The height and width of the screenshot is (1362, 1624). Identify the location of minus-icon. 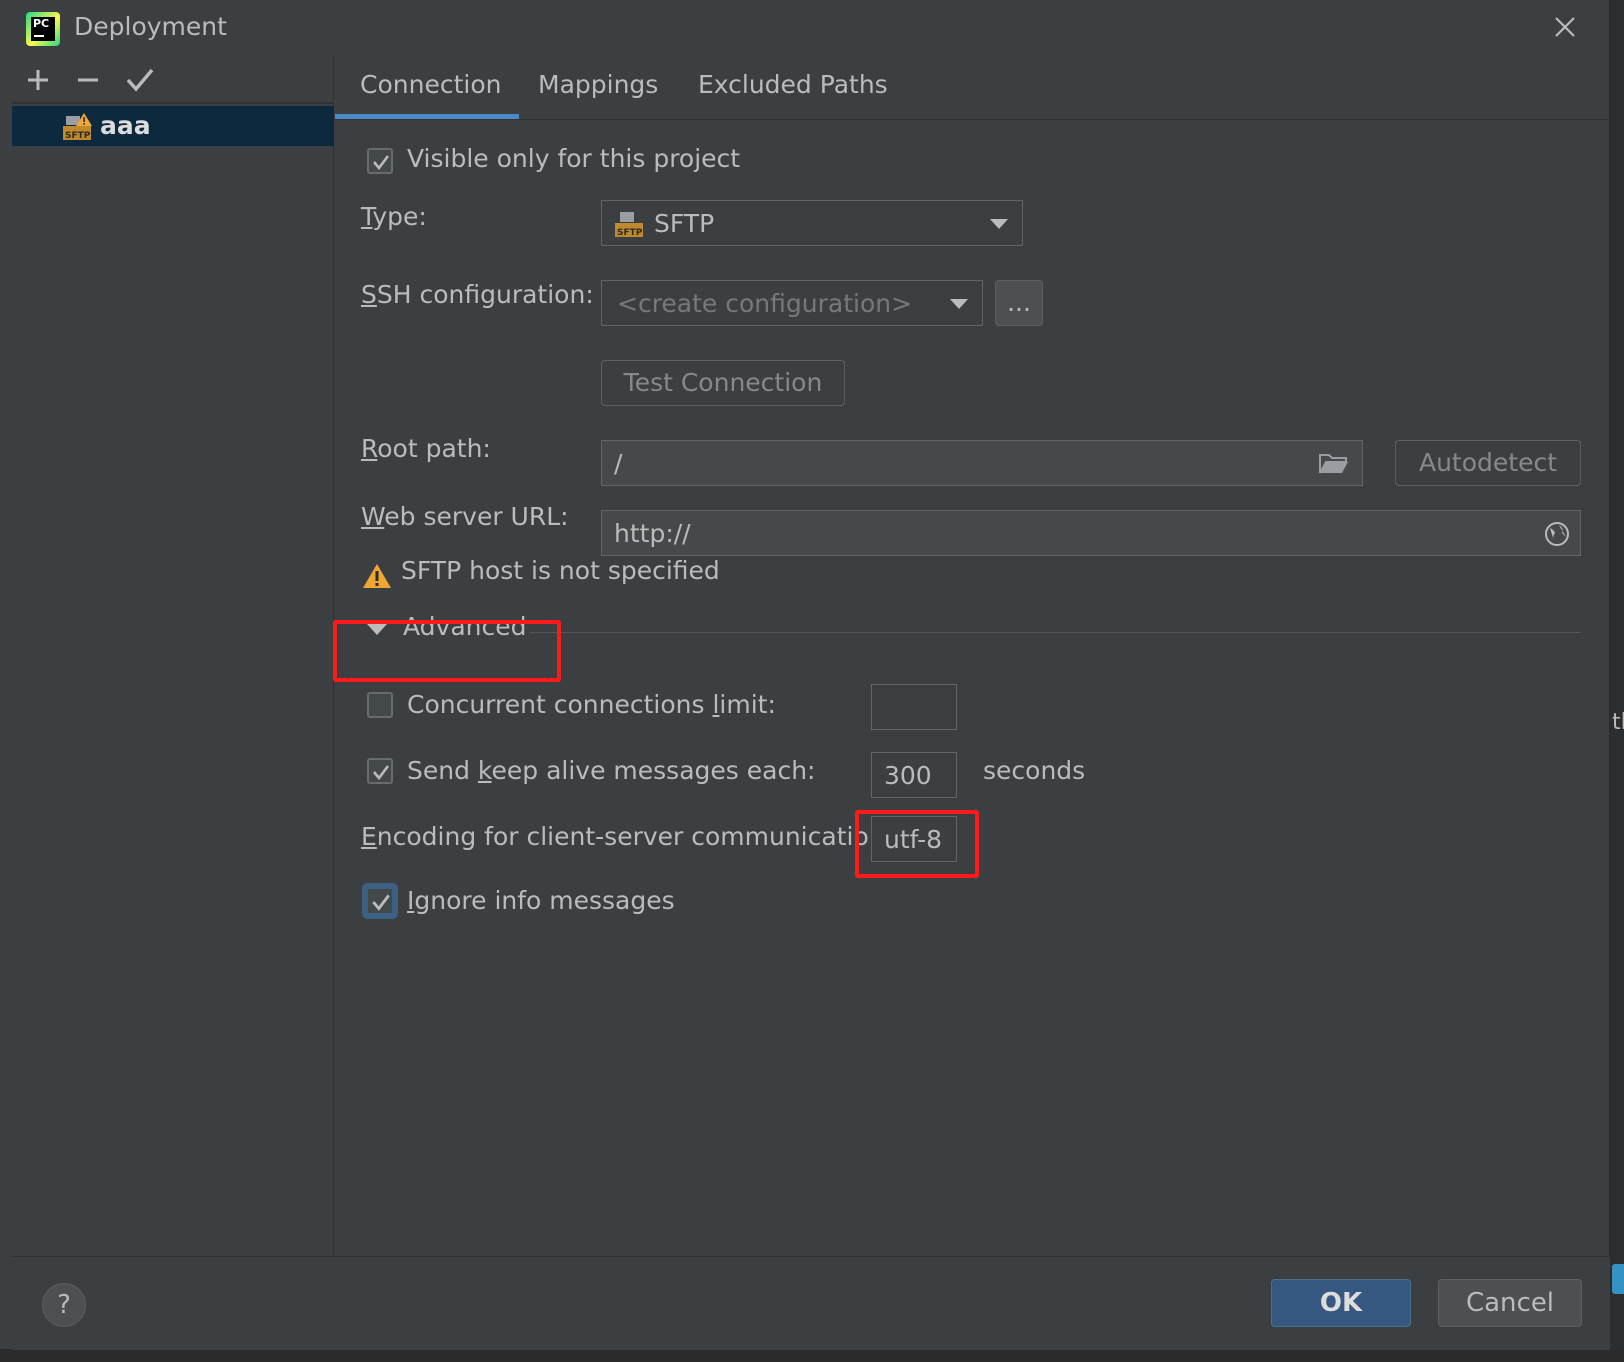
(88, 80).